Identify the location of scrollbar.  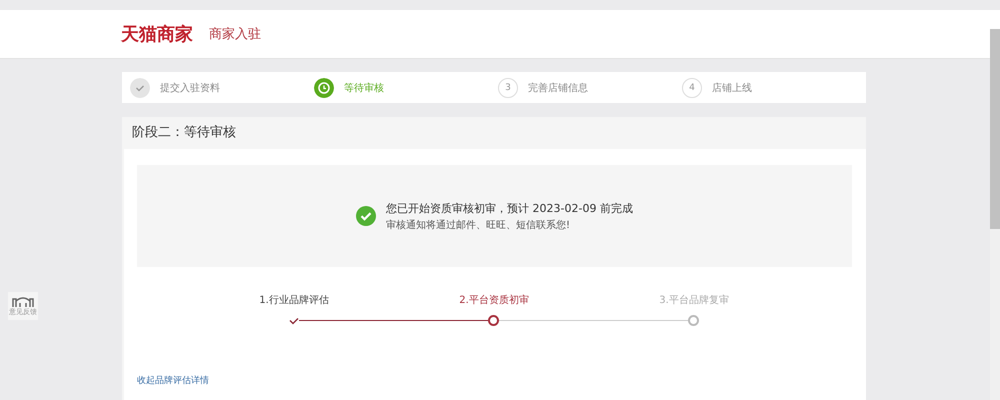
(995, 214).